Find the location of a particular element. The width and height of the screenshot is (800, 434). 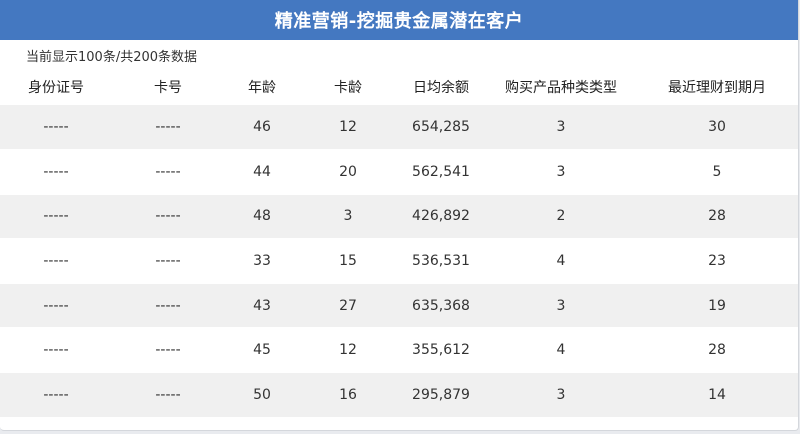

daily-balance-cell: 426,892 is located at coordinates (441, 216).